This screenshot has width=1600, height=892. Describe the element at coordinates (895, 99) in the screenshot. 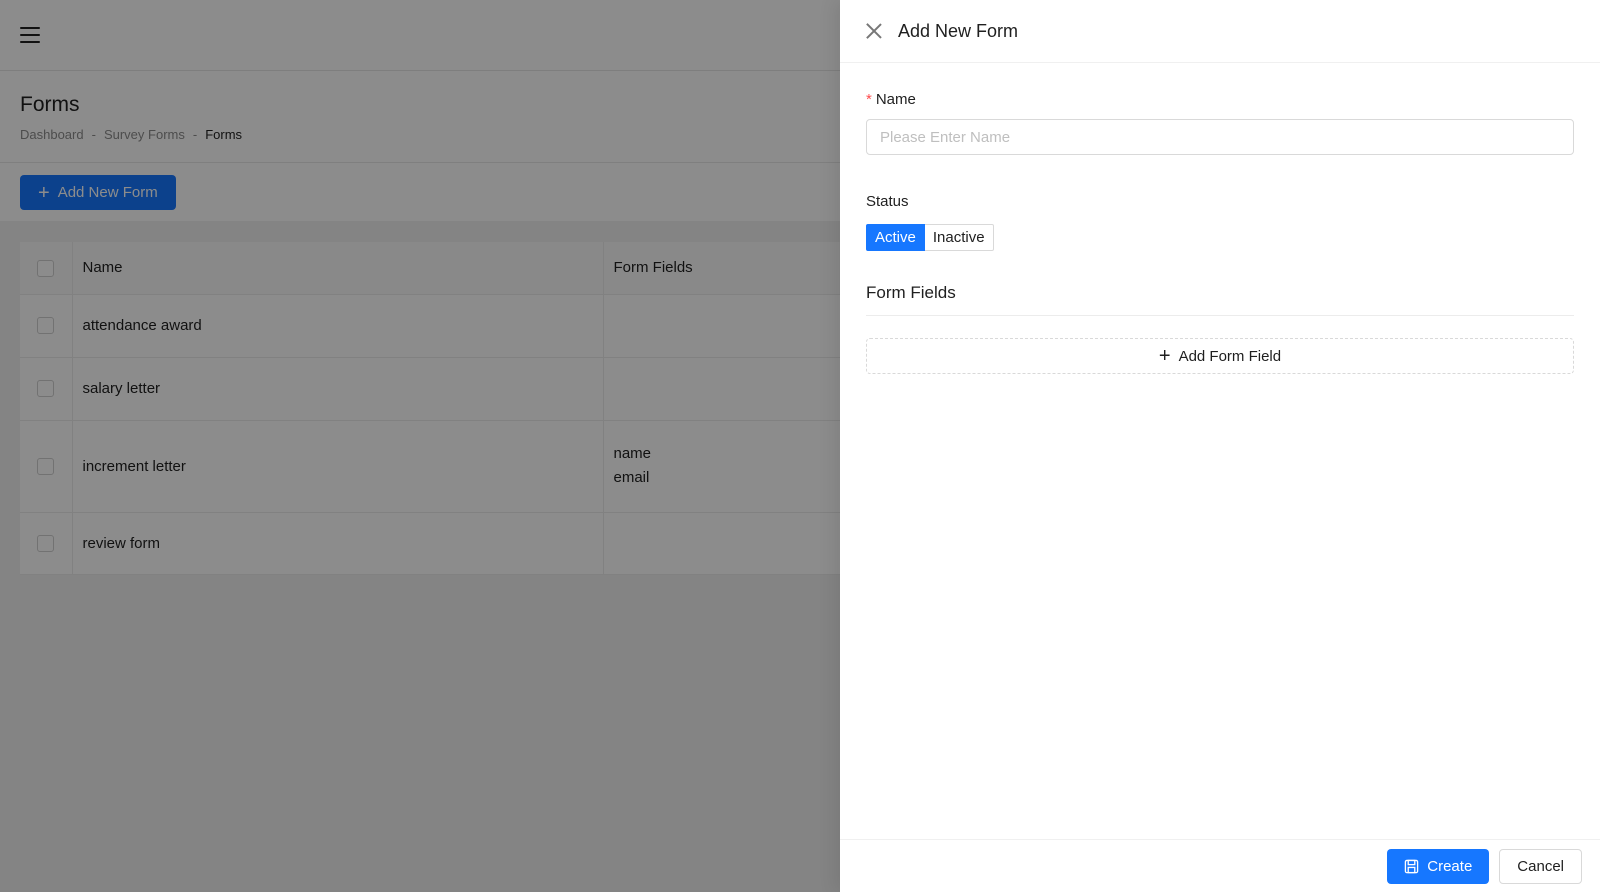

I see `name-label-text: Name` at that location.